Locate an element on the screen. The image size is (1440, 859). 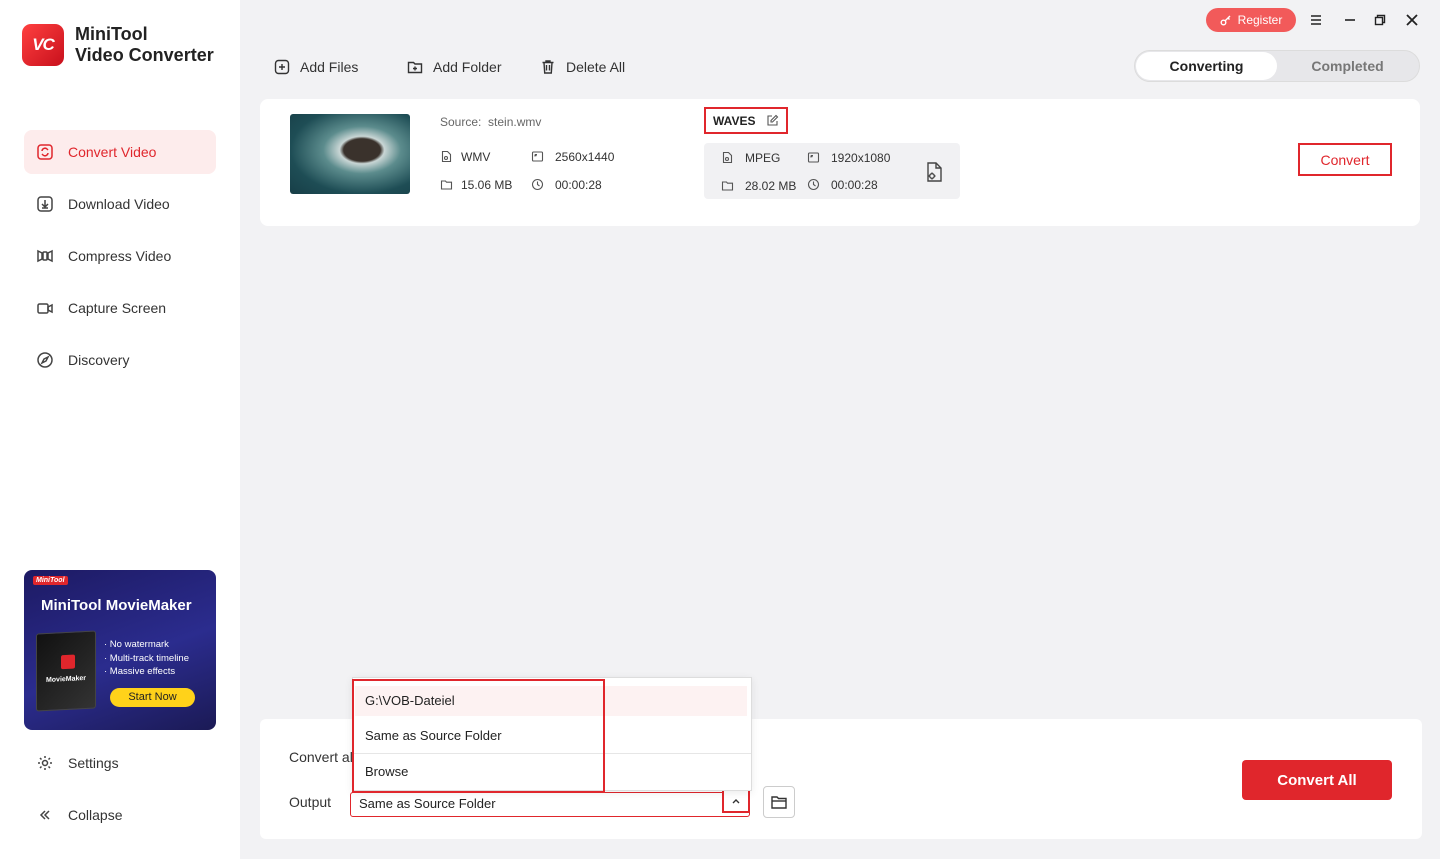
register-button: Register is located at coordinates (1251, 20).